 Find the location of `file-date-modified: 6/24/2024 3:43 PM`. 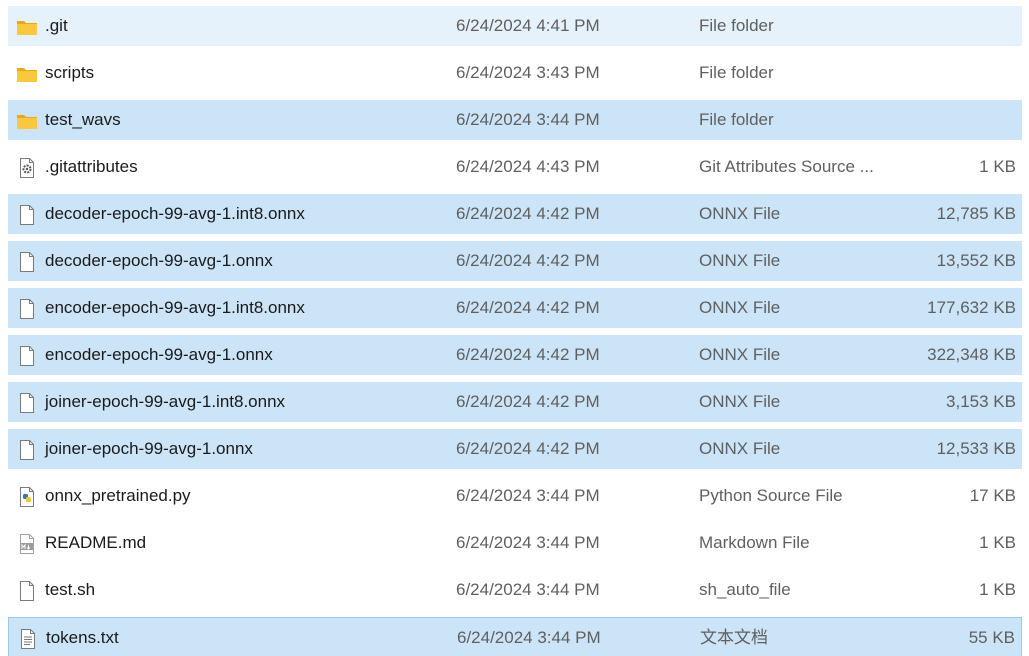

file-date-modified: 6/24/2024 3:43 PM is located at coordinates (528, 72).